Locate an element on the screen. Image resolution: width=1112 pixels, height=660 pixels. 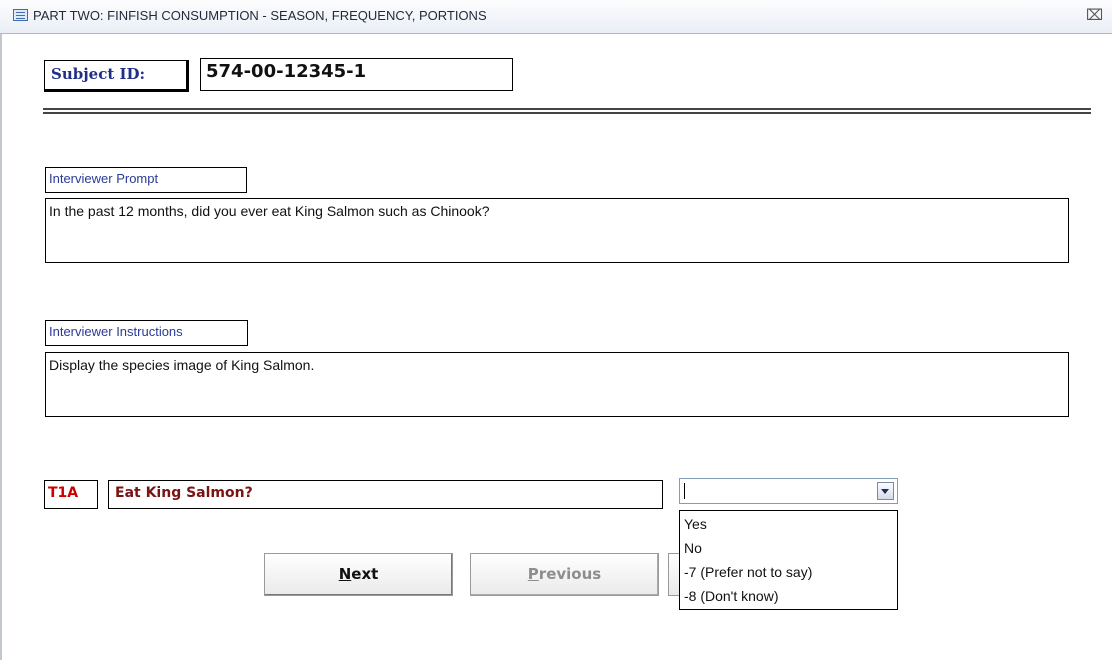
answer-combobox is located at coordinates (788, 491).